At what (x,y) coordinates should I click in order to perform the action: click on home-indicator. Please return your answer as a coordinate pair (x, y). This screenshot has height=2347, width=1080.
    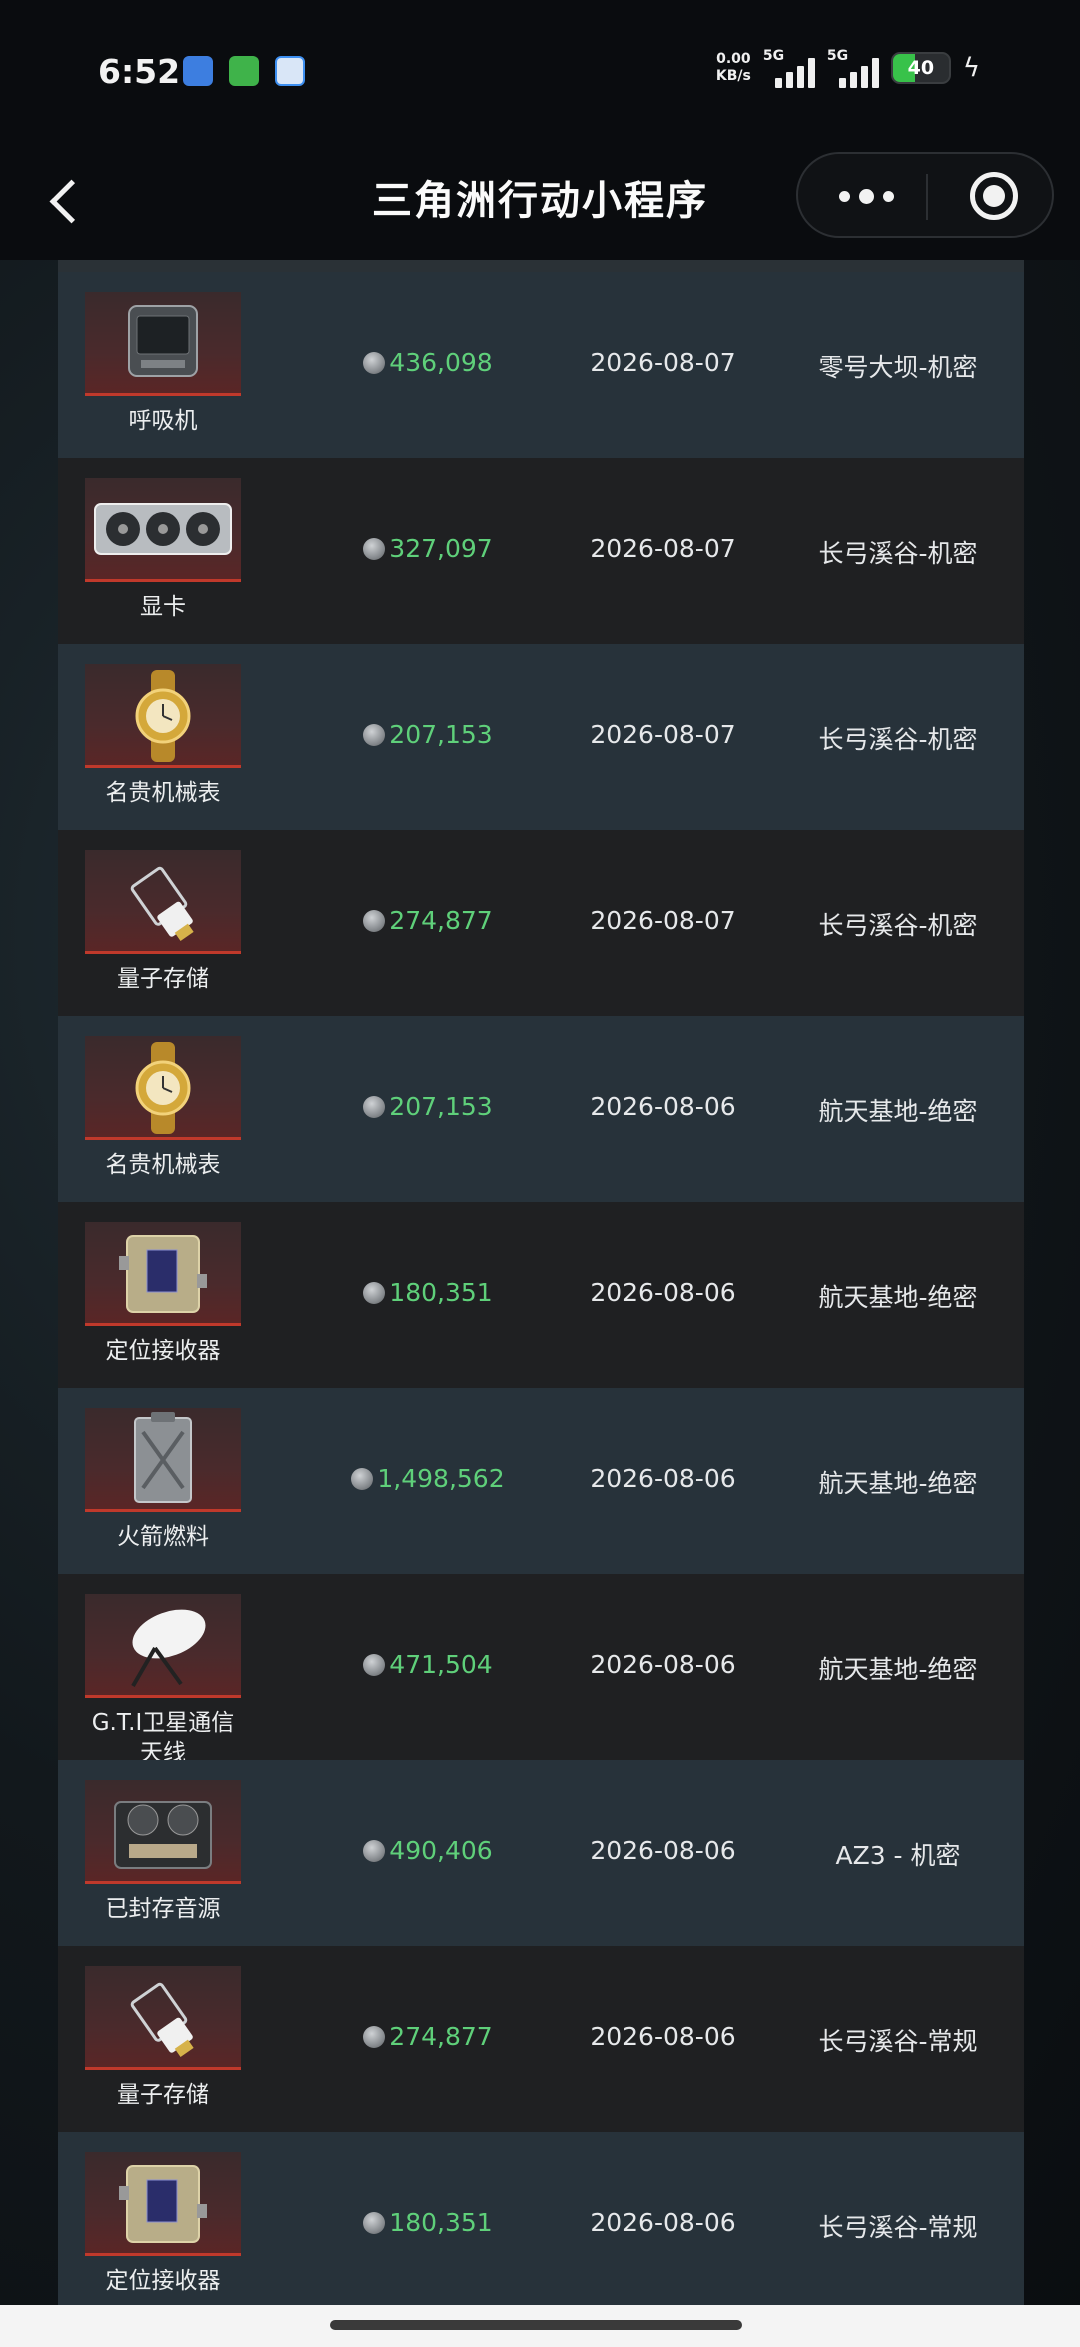
    Looking at the image, I should click on (536, 2325).